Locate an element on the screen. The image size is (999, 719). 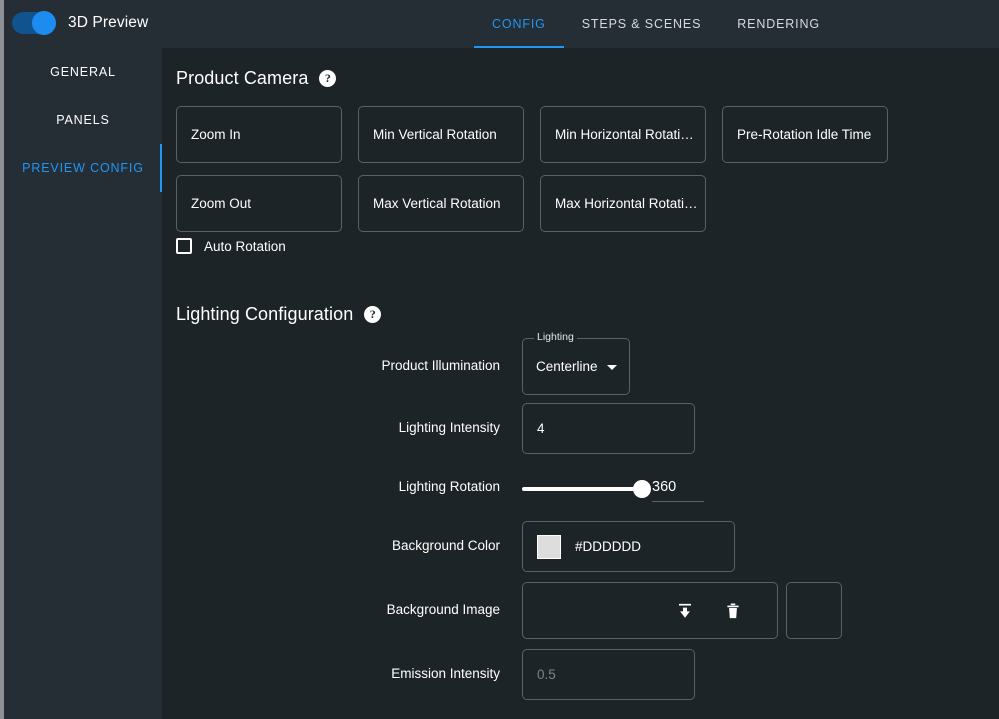
product-illumination-field: Lighting Centerline is located at coordinates (576, 363).